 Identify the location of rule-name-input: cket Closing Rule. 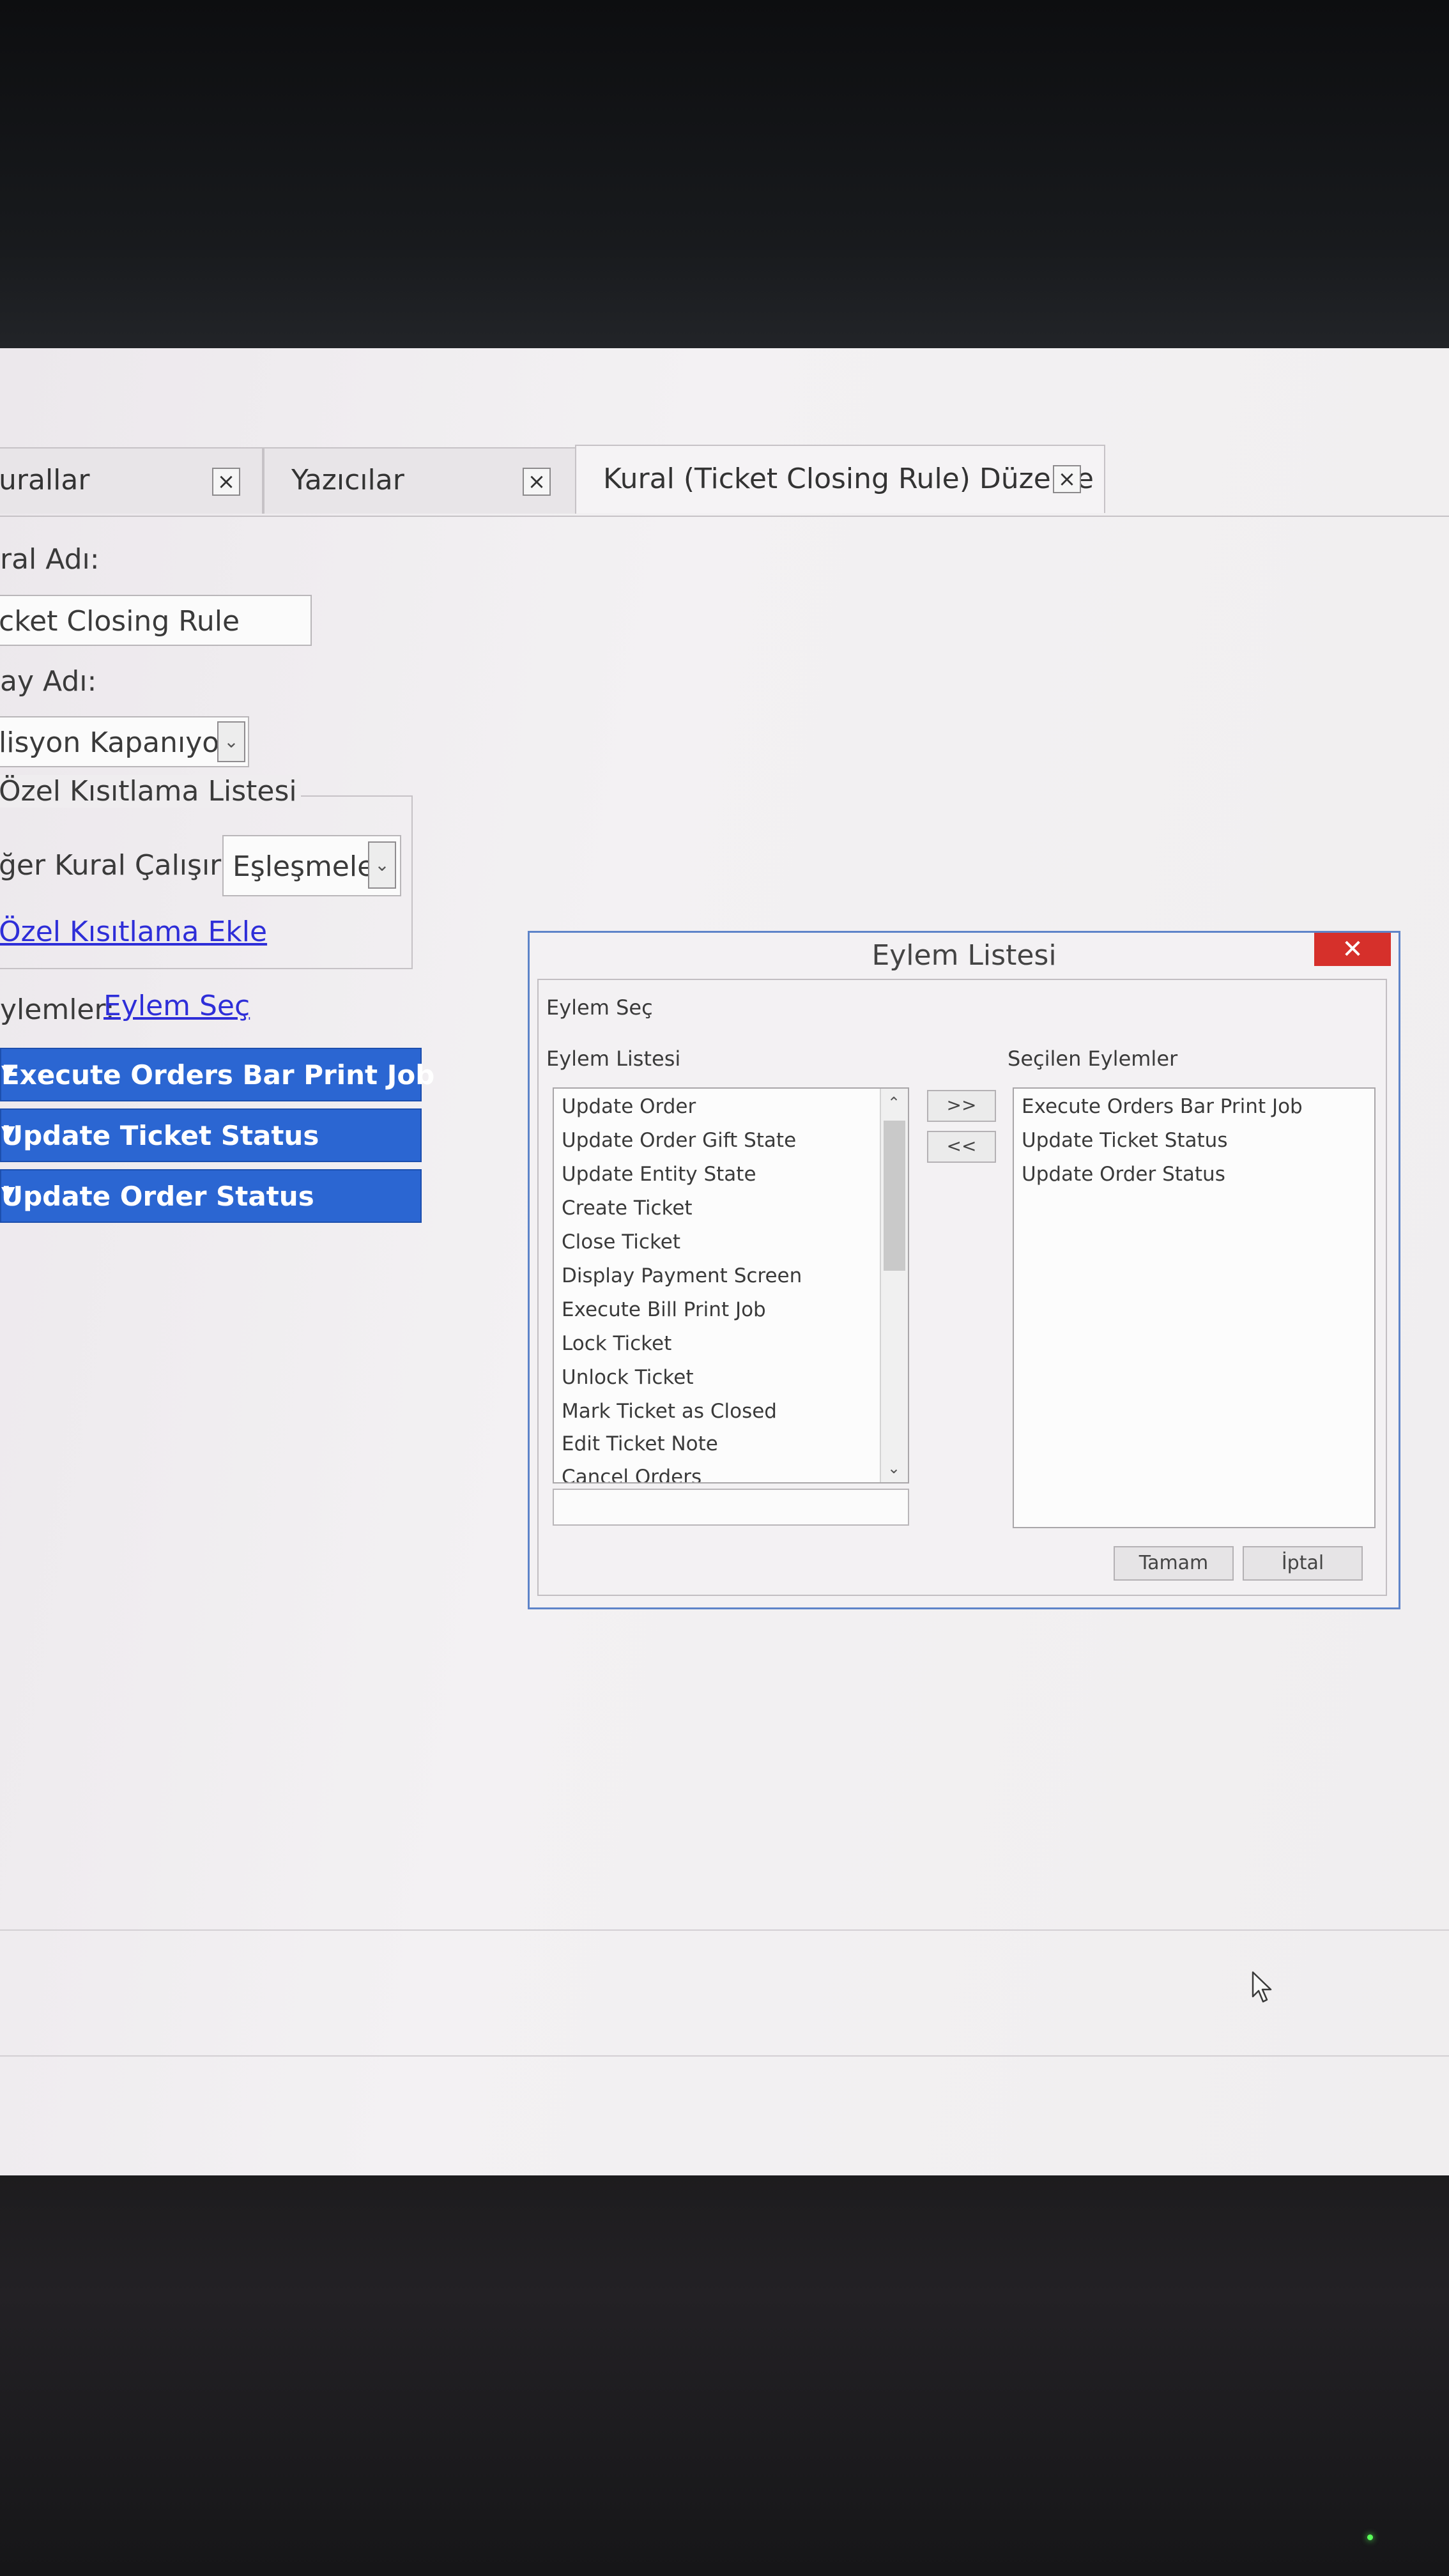
(156, 620).